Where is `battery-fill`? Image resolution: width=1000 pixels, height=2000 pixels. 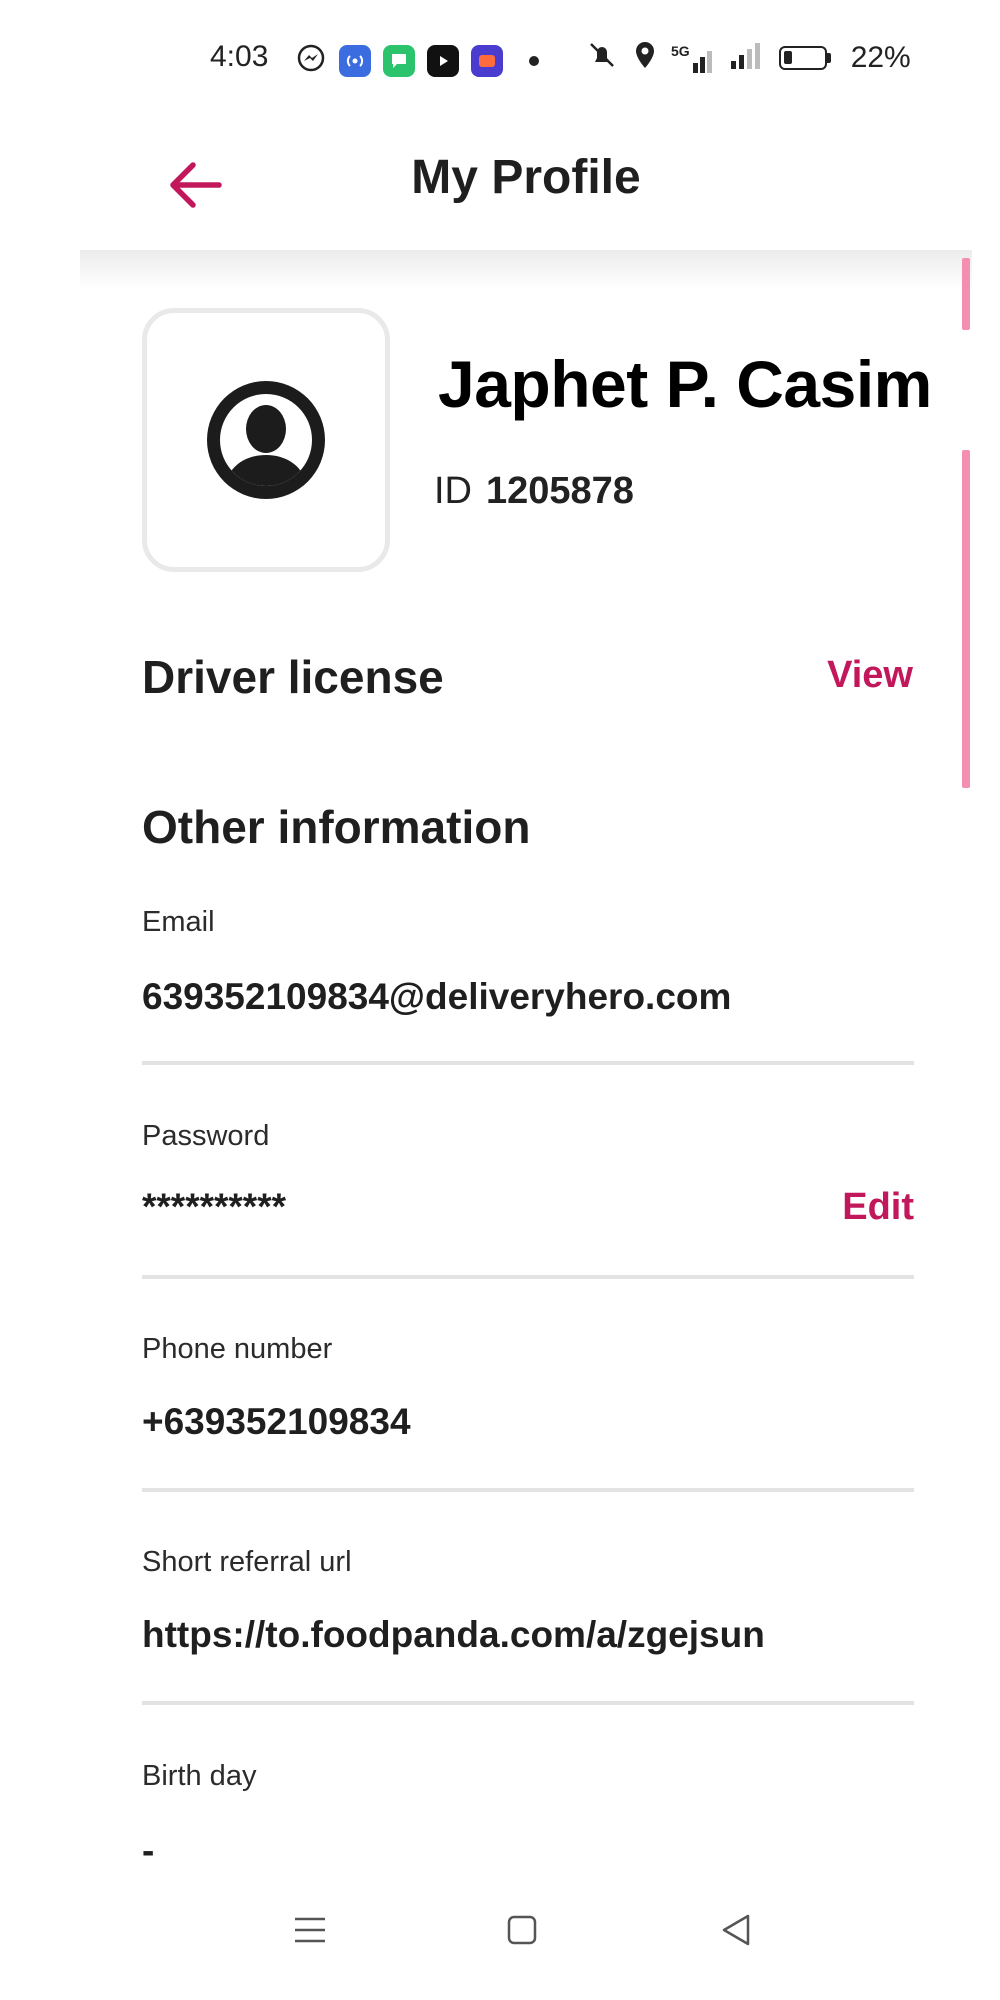 battery-fill is located at coordinates (787, 57).